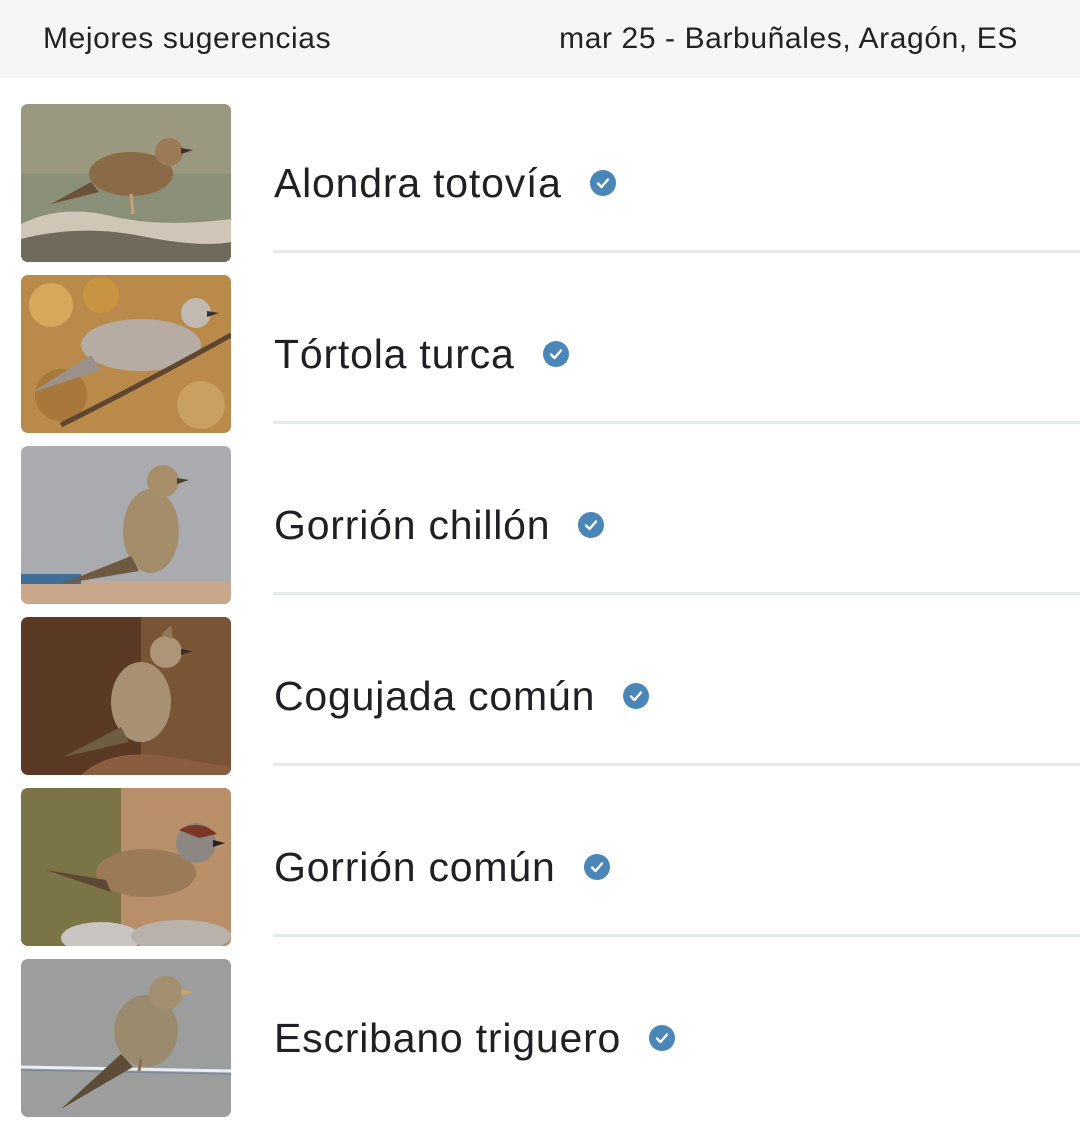 The width and height of the screenshot is (1080, 1142). I want to click on species-name: Gorrión chillón, so click(412, 524).